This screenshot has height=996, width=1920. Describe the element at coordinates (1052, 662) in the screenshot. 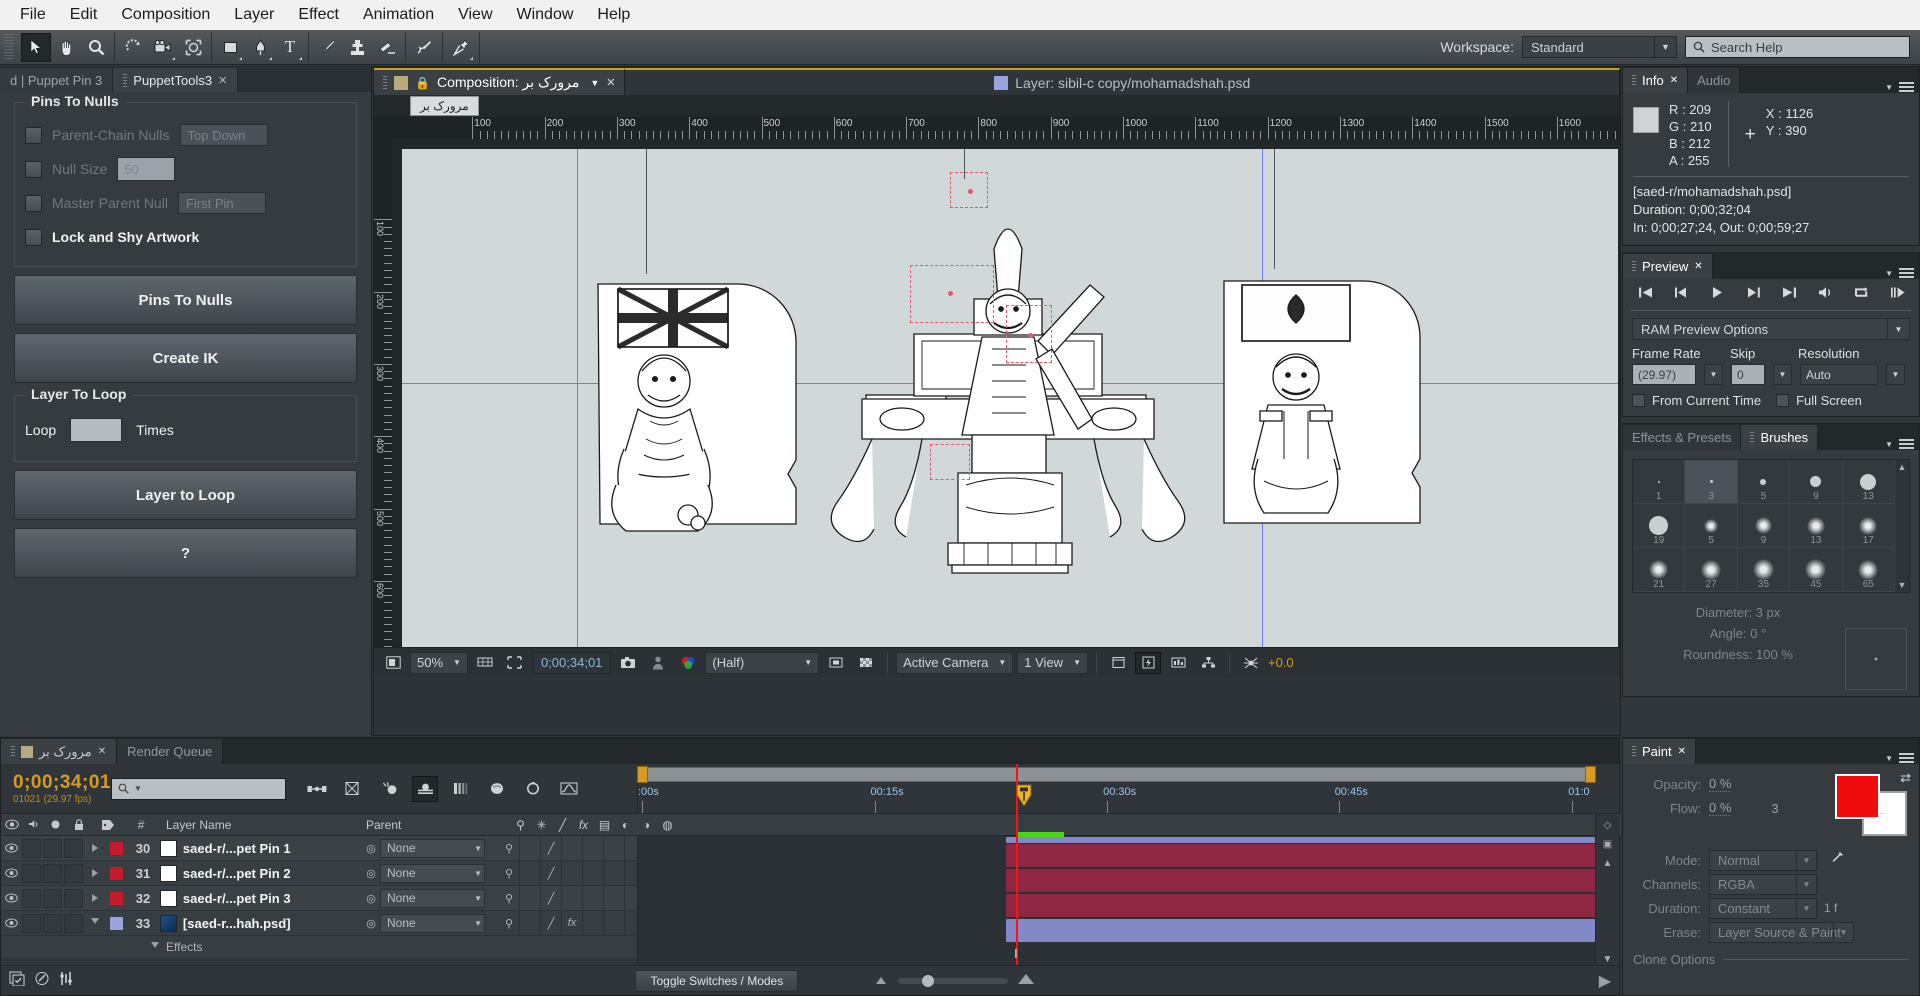

I see `view-layout-select: 1 View ▼` at that location.